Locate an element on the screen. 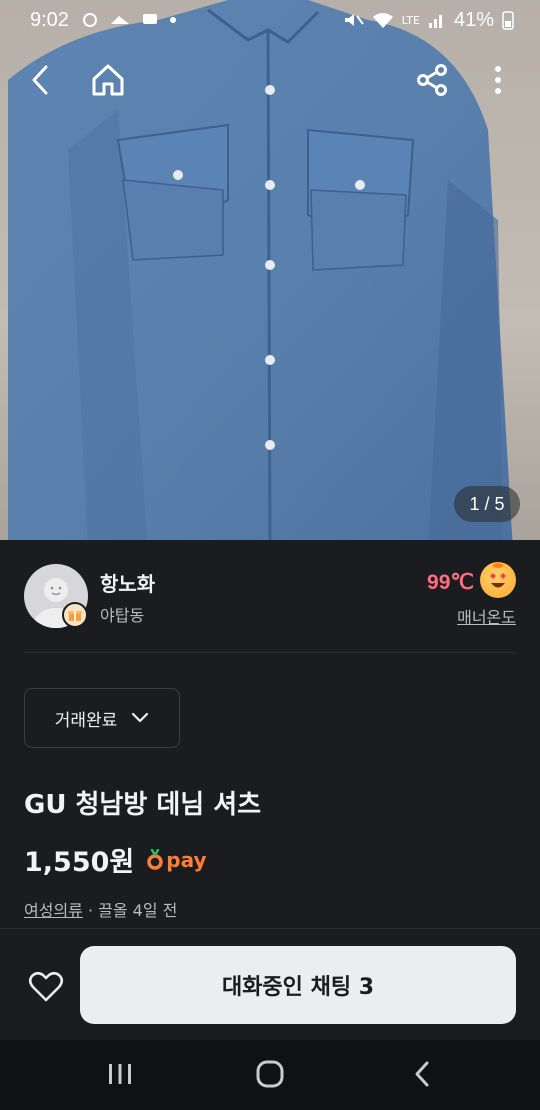 The height and width of the screenshot is (1110, 540). top-navigation is located at coordinates (270, 80).